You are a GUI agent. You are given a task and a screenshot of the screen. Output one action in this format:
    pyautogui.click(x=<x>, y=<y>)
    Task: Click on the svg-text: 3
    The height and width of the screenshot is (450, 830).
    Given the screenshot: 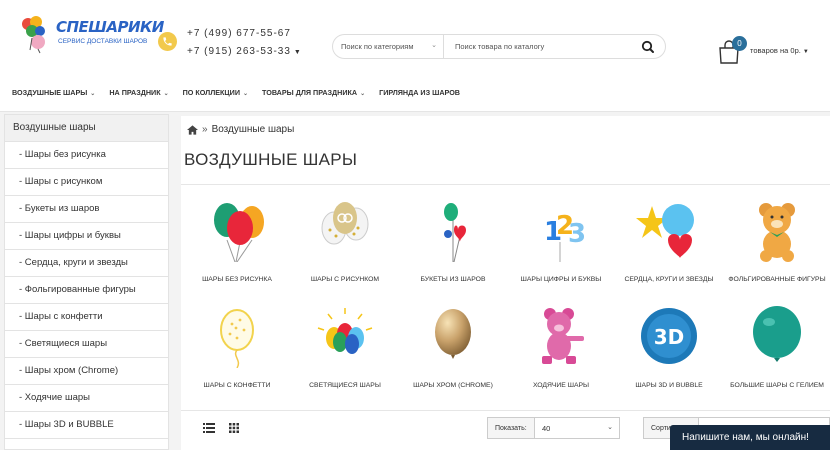 What is the action you would take?
    pyautogui.click(x=577, y=234)
    